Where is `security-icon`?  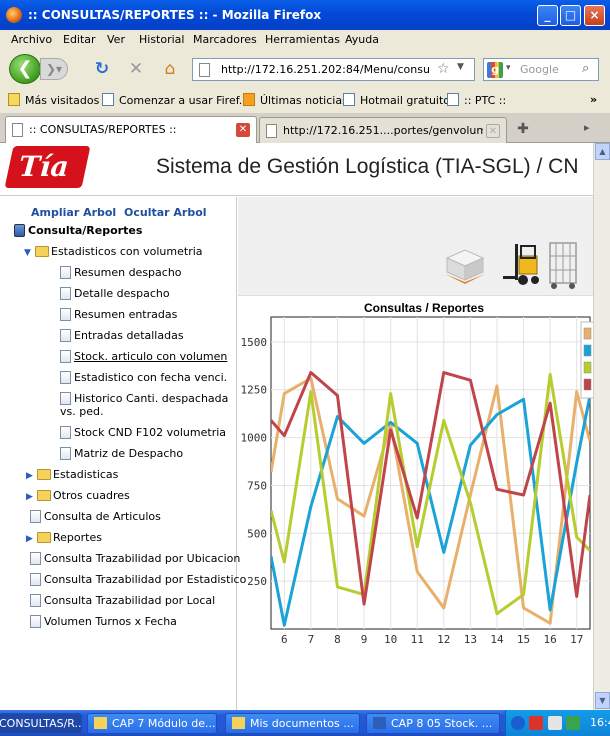 security-icon is located at coordinates (536, 723).